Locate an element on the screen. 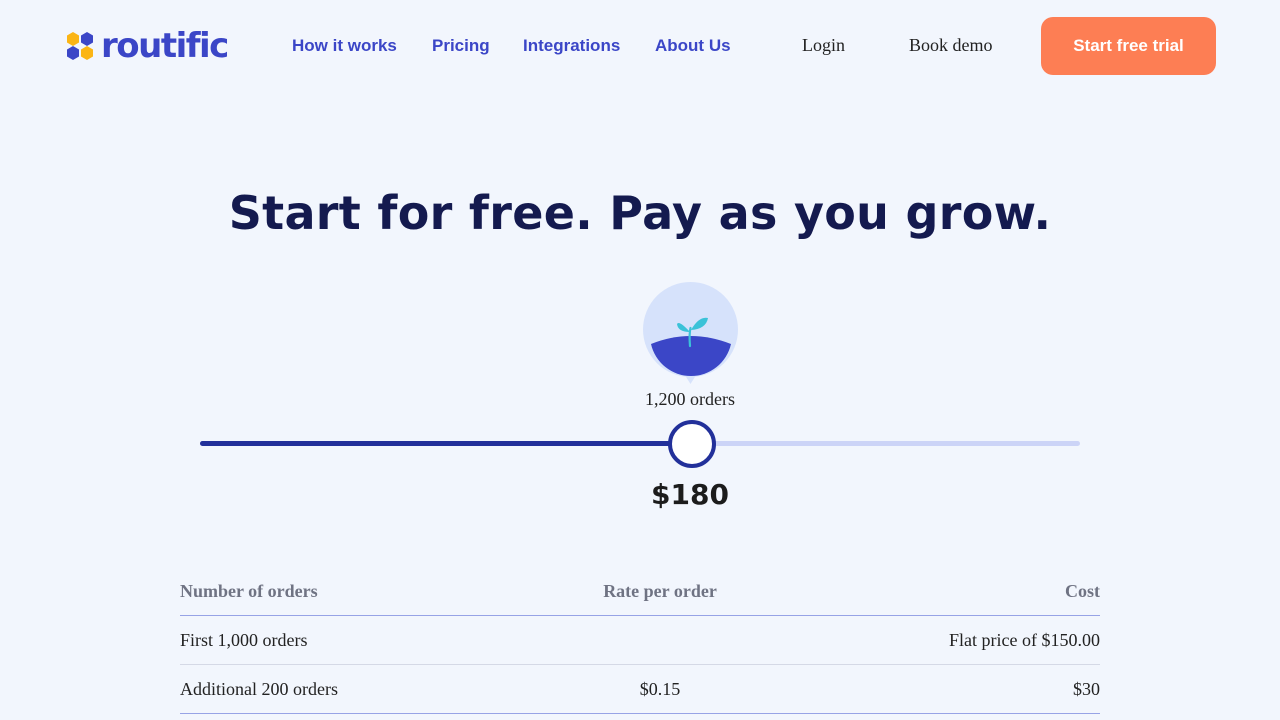 The height and width of the screenshot is (720, 1280). column-header-orders: Number of orders is located at coordinates (249, 591).